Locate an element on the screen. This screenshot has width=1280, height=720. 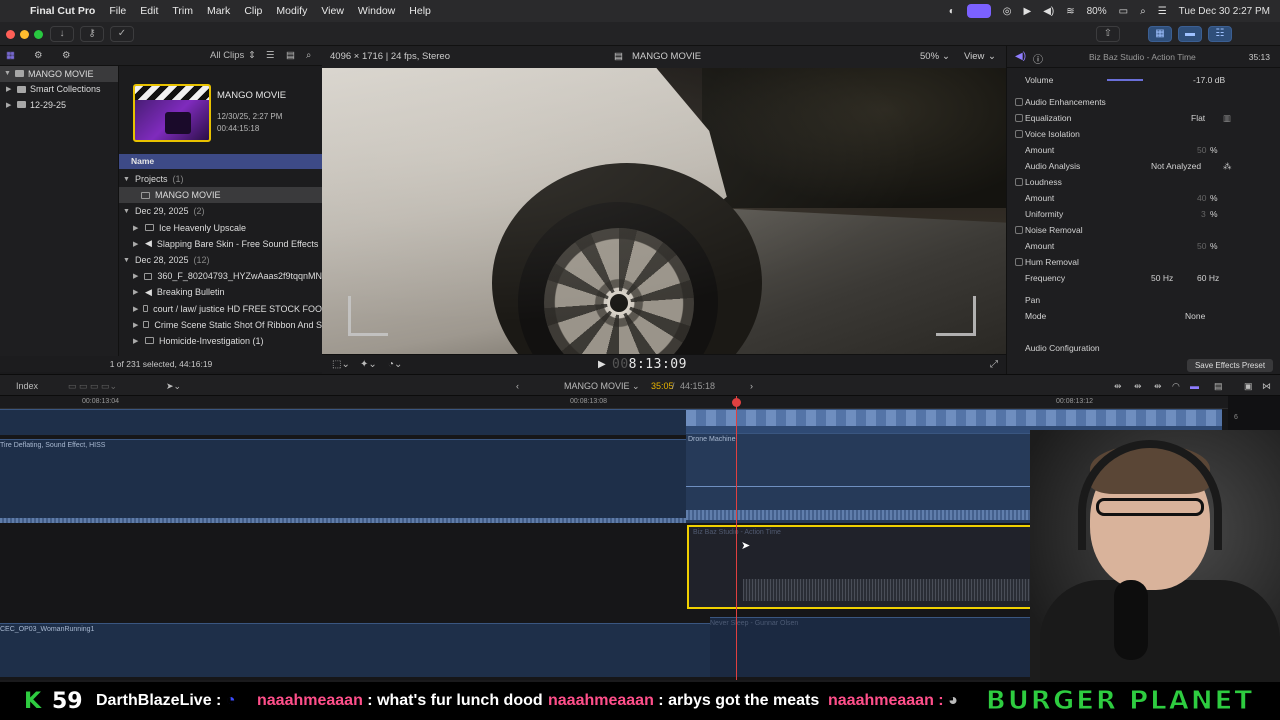
timecode-display: 008:13:09 is located at coordinates (649, 364).